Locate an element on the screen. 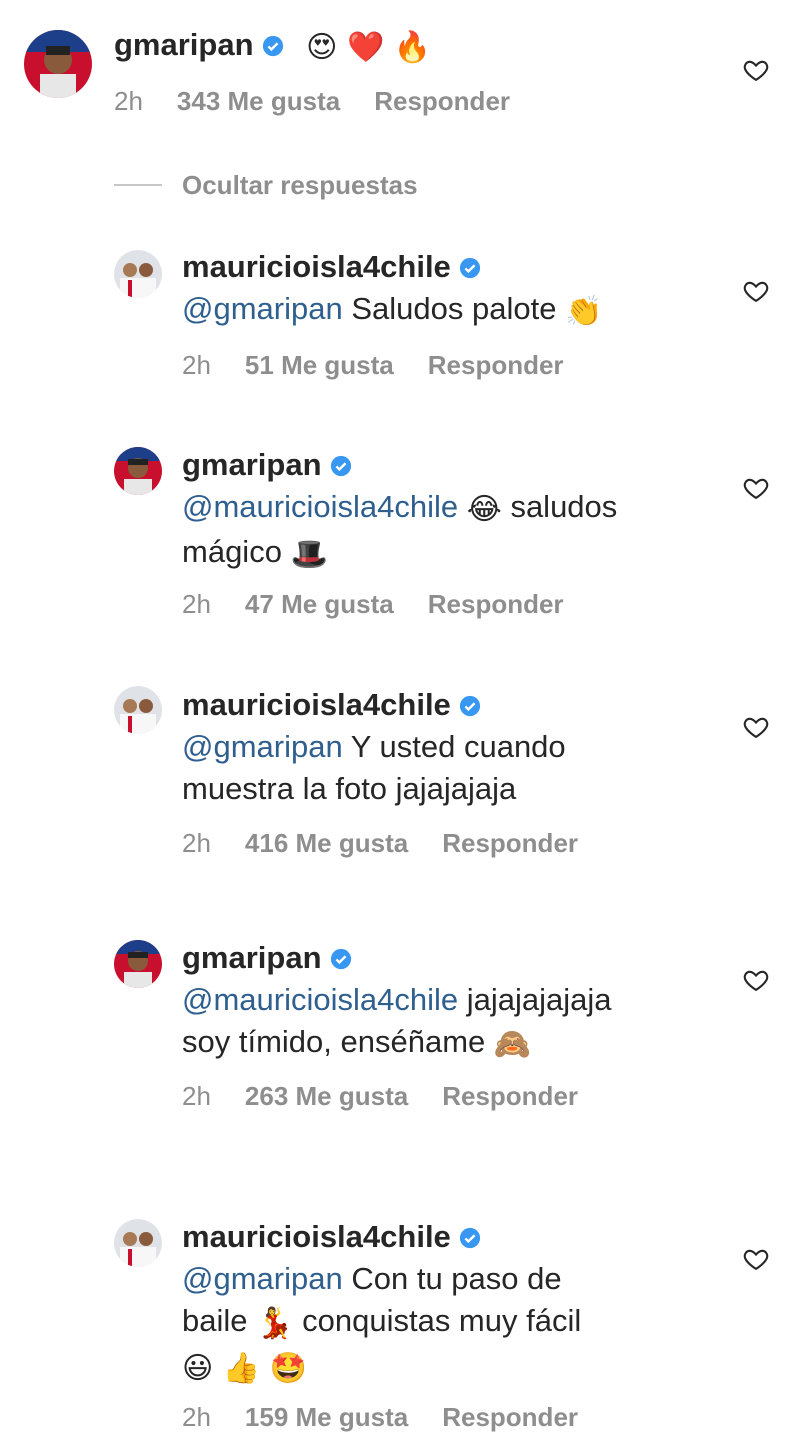  comment-line: @gmaripan Con tu paso de is located at coordinates (441, 1279).